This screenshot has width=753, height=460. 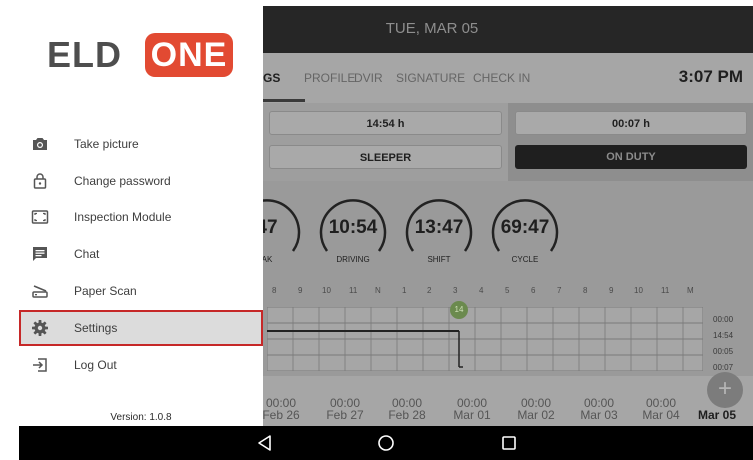 I want to click on menu-item-label: Settings, so click(x=96, y=328).